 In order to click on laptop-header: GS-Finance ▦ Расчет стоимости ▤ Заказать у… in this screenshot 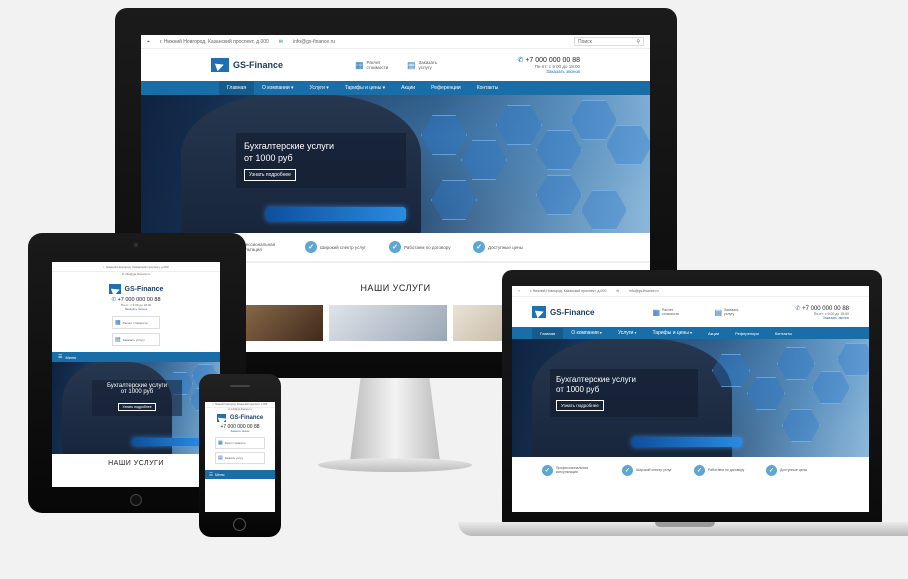, I will do `click(690, 312)`.